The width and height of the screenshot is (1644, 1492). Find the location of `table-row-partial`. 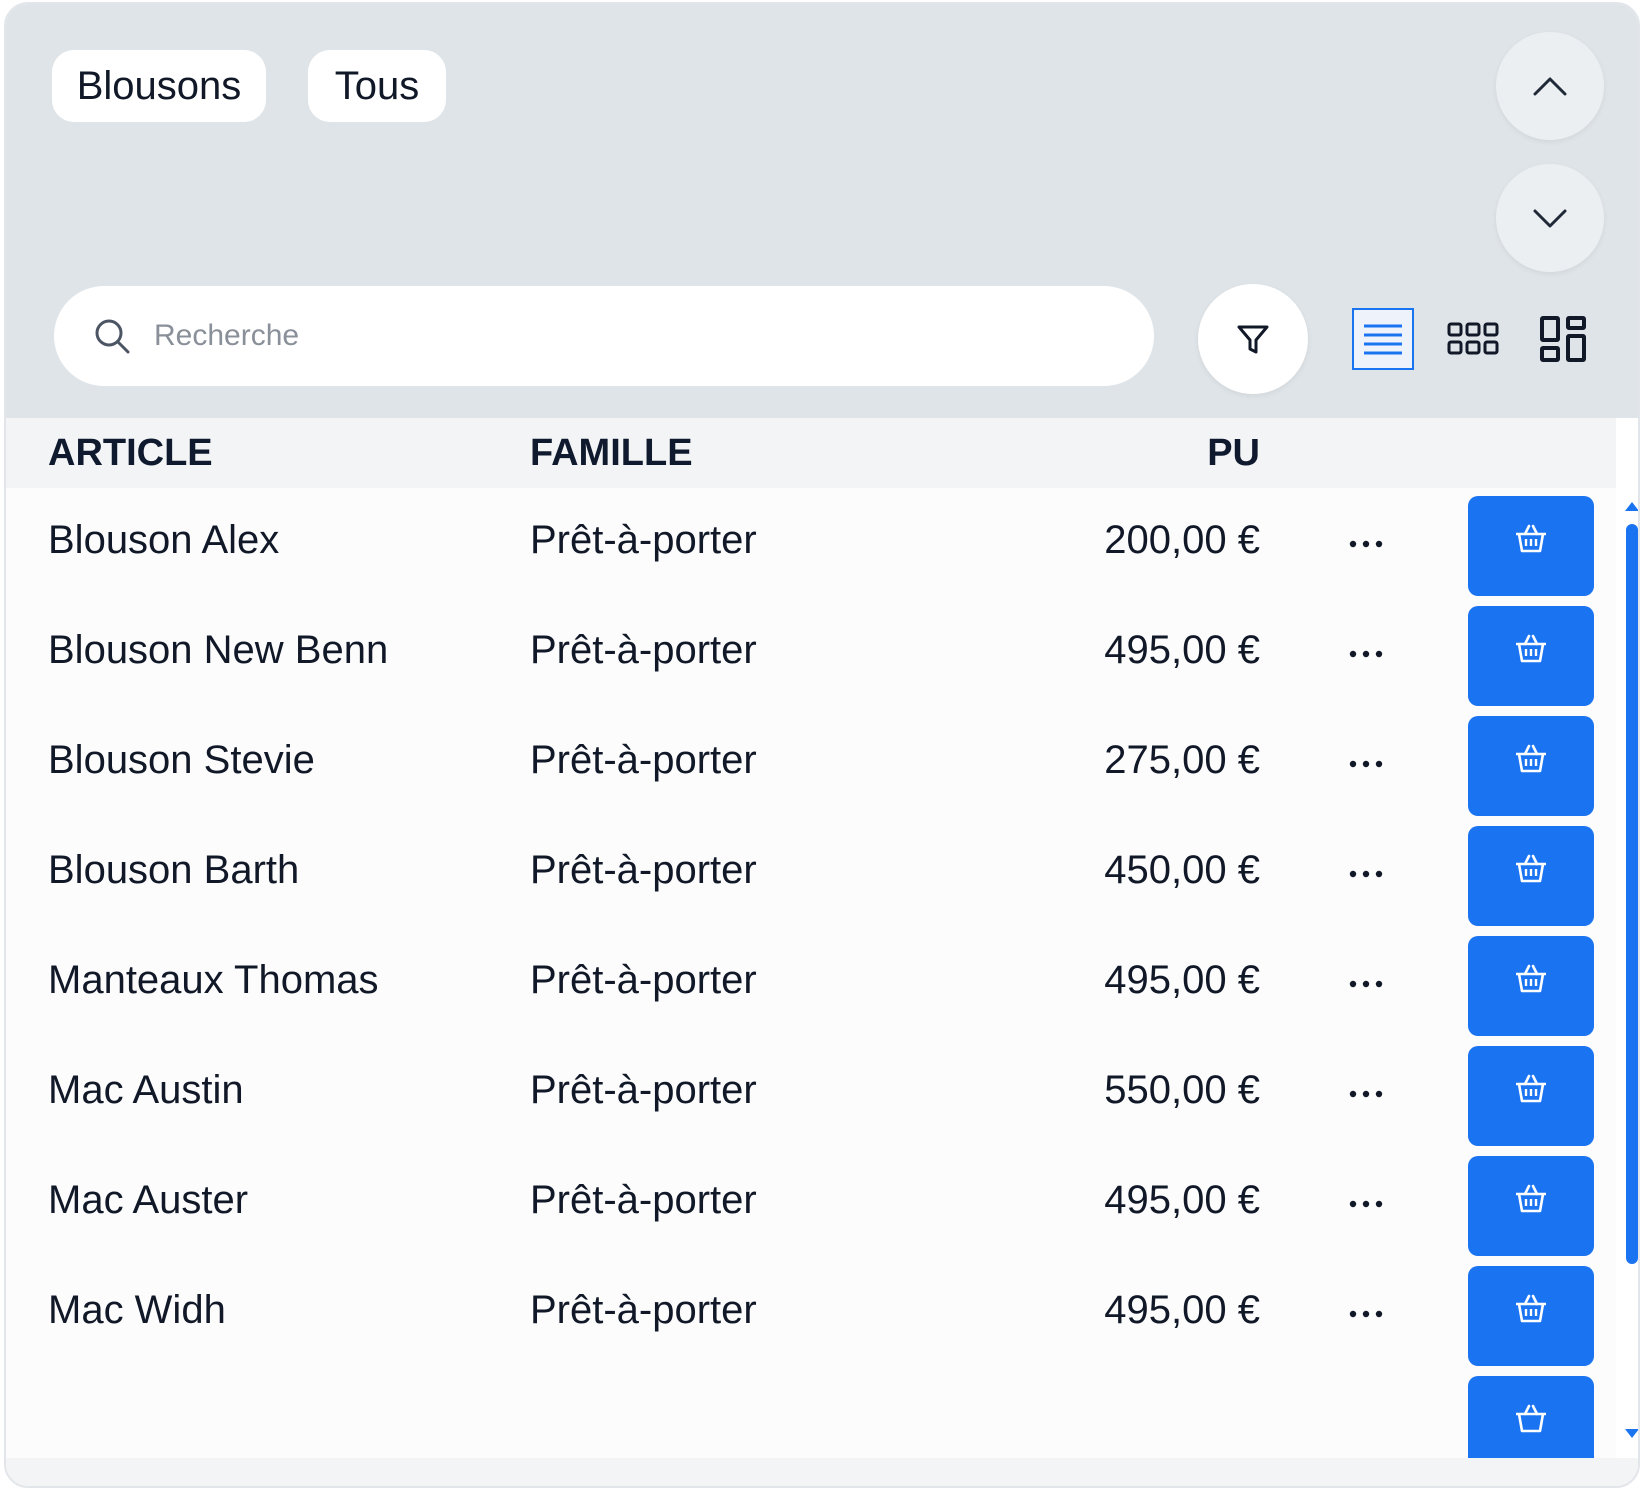

table-row-partial is located at coordinates (811, 1413).